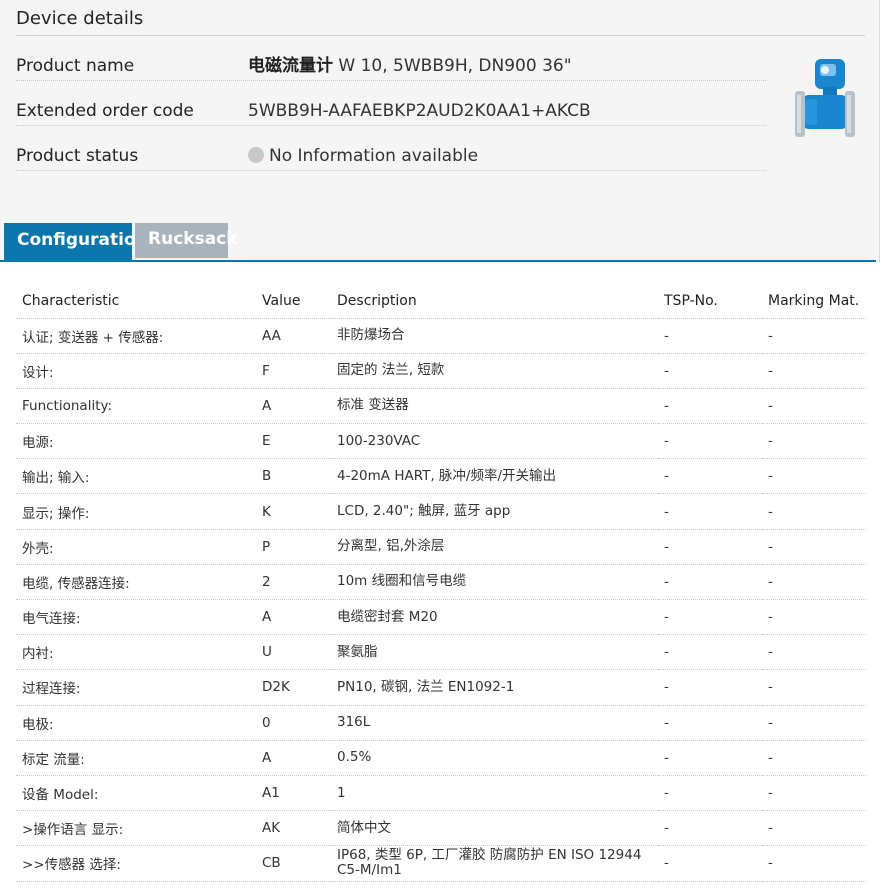 The height and width of the screenshot is (895, 883). I want to click on cell-description: 固定的 法兰, 短款, so click(494, 371).